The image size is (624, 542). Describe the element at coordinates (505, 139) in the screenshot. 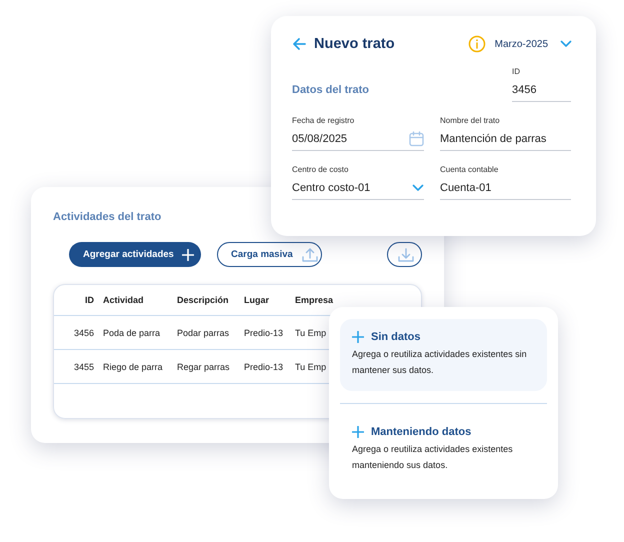

I see `input-field: Mantención de parras` at that location.